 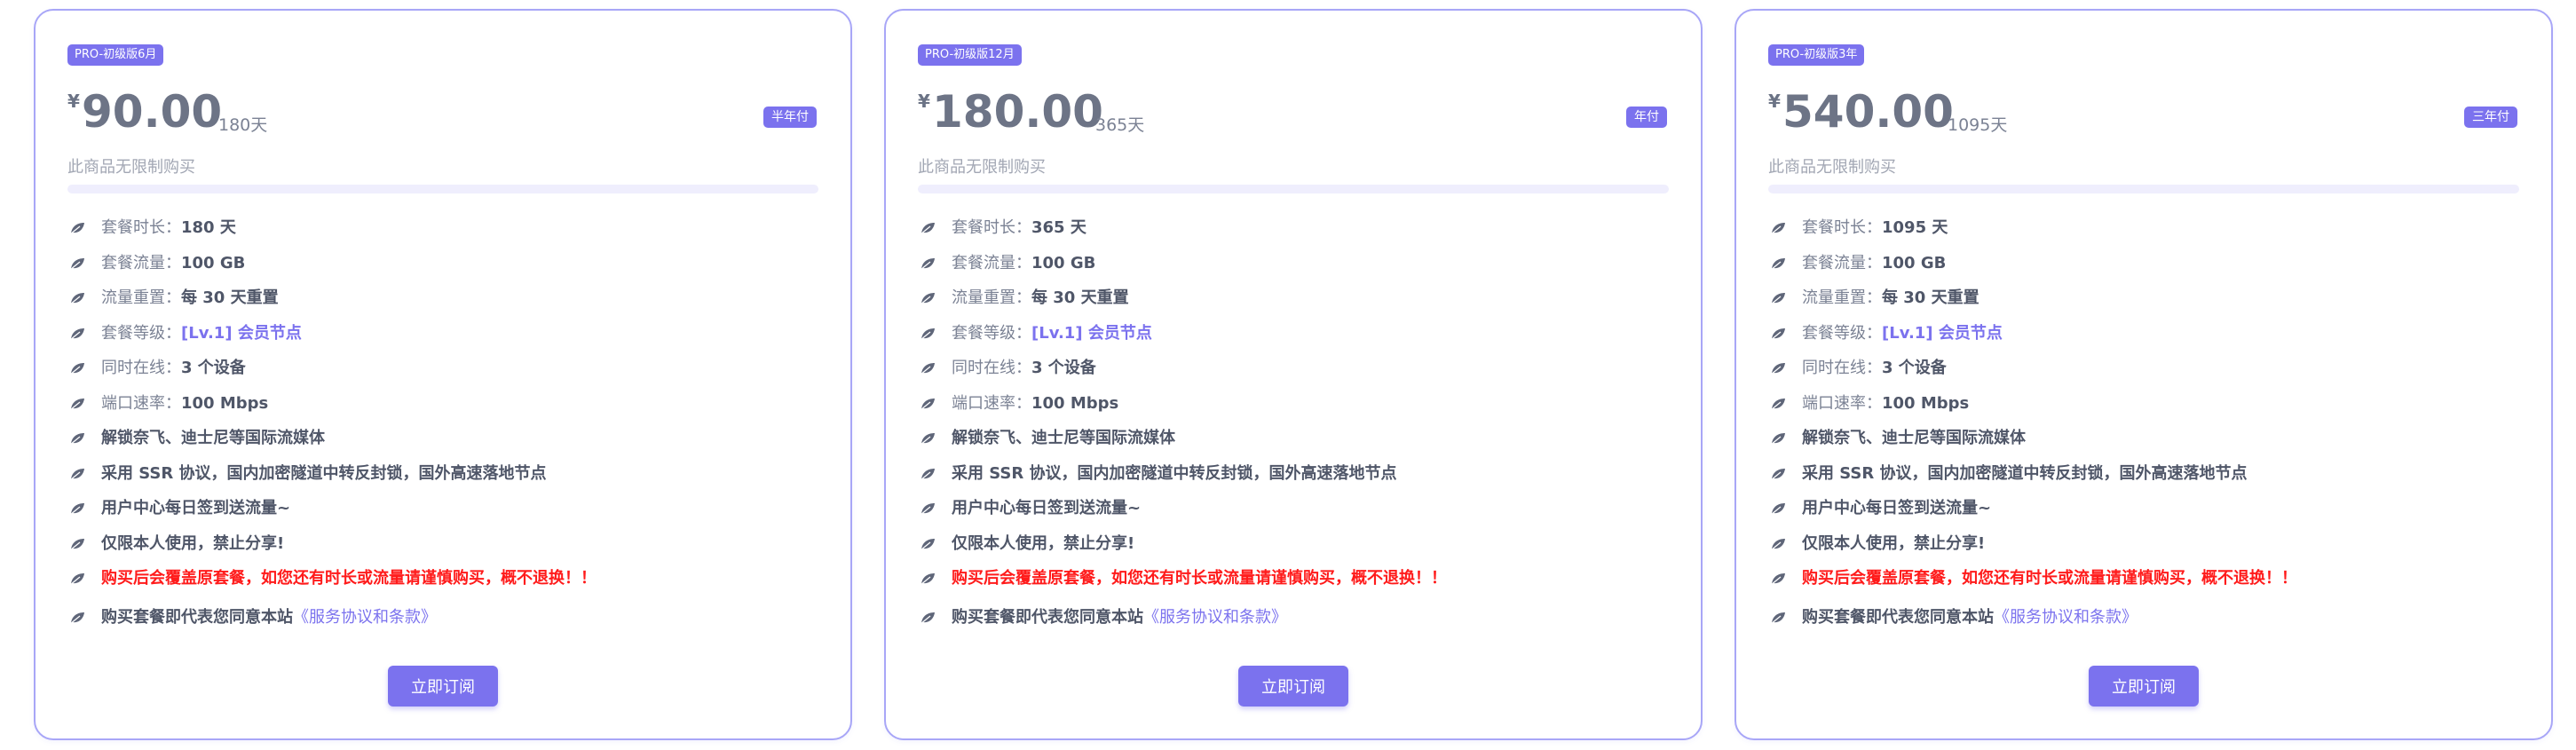 I want to click on pay-period-badge: 半年付, so click(x=790, y=117).